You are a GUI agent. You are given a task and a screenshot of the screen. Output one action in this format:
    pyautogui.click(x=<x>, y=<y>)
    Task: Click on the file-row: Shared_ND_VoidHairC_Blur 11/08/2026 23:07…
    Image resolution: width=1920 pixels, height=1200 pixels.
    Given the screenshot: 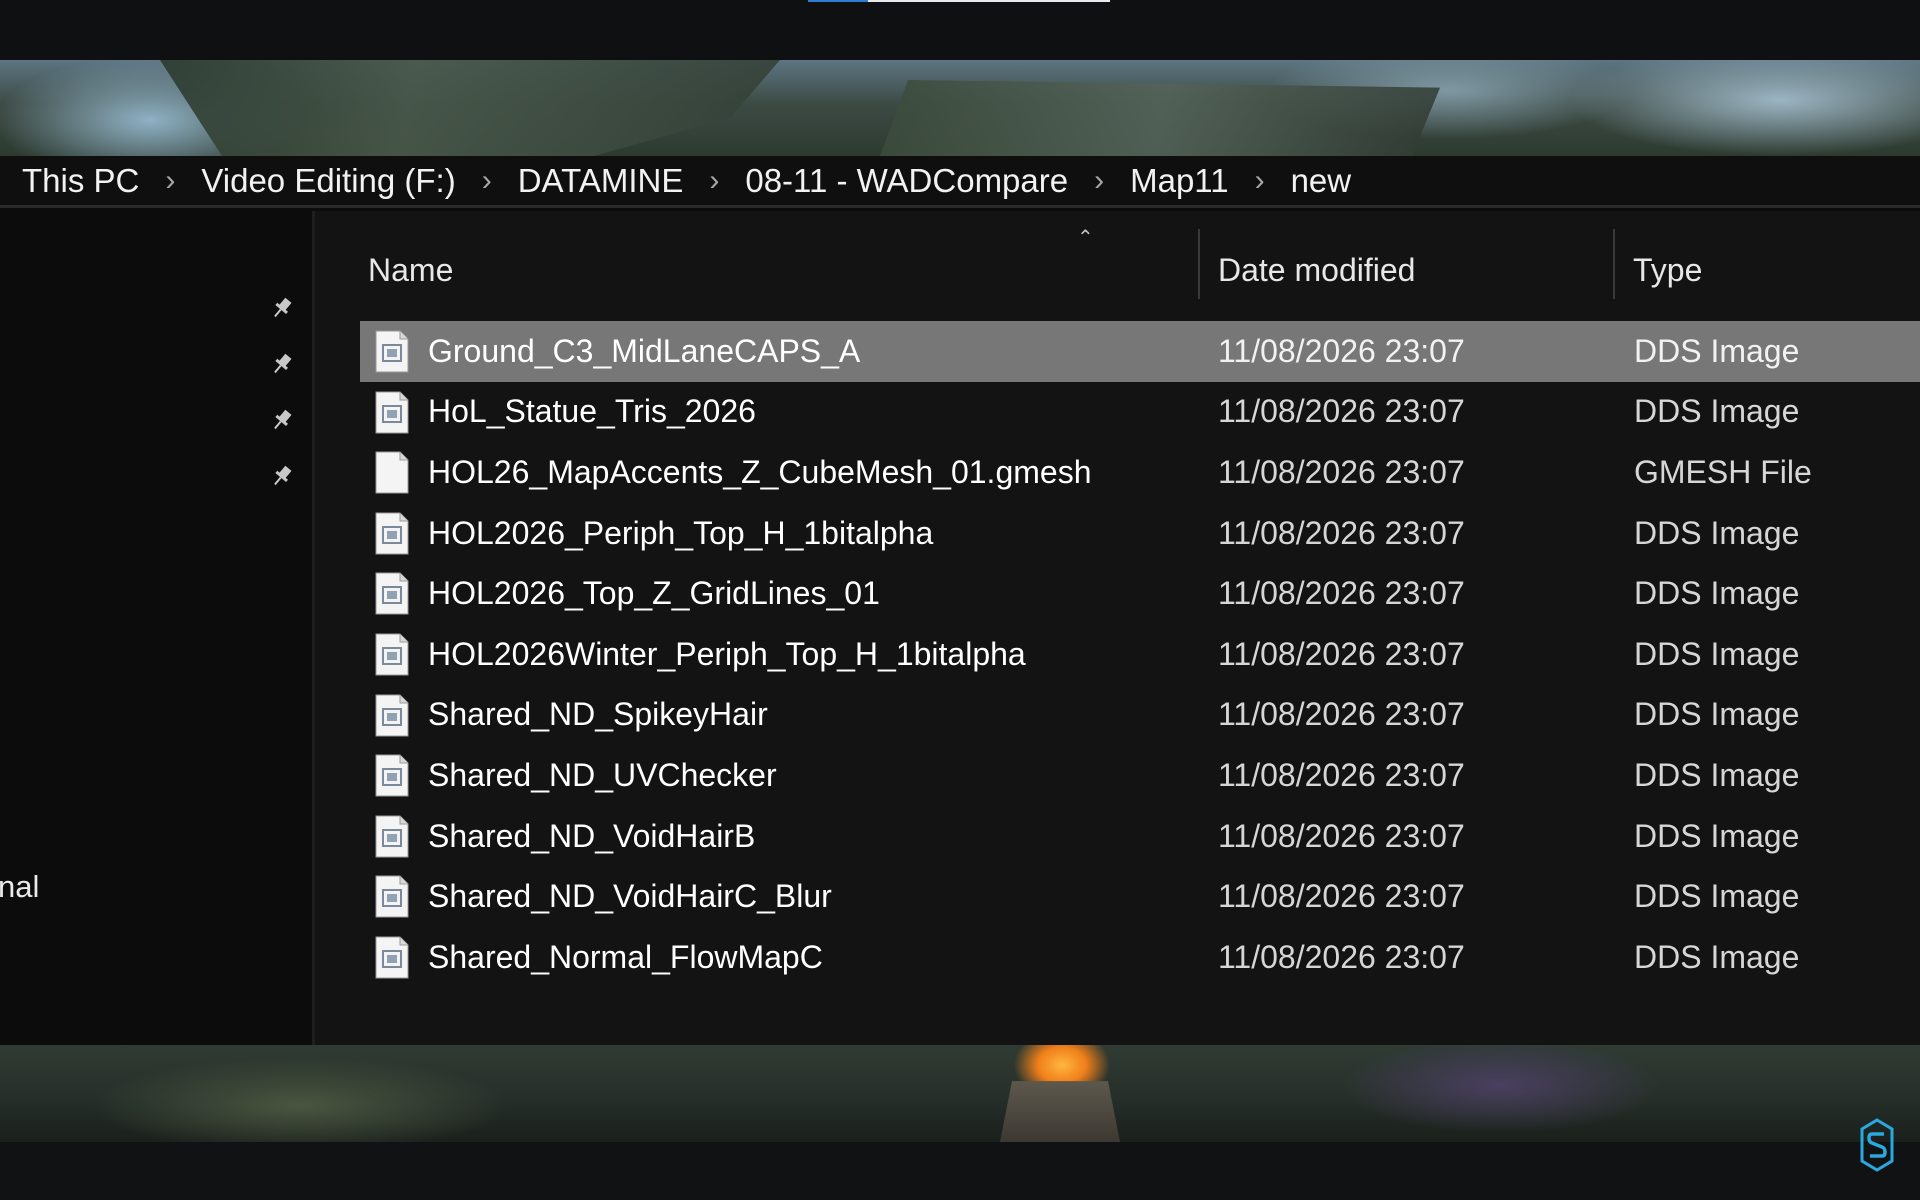 What is the action you would take?
    pyautogui.click(x=1140, y=896)
    